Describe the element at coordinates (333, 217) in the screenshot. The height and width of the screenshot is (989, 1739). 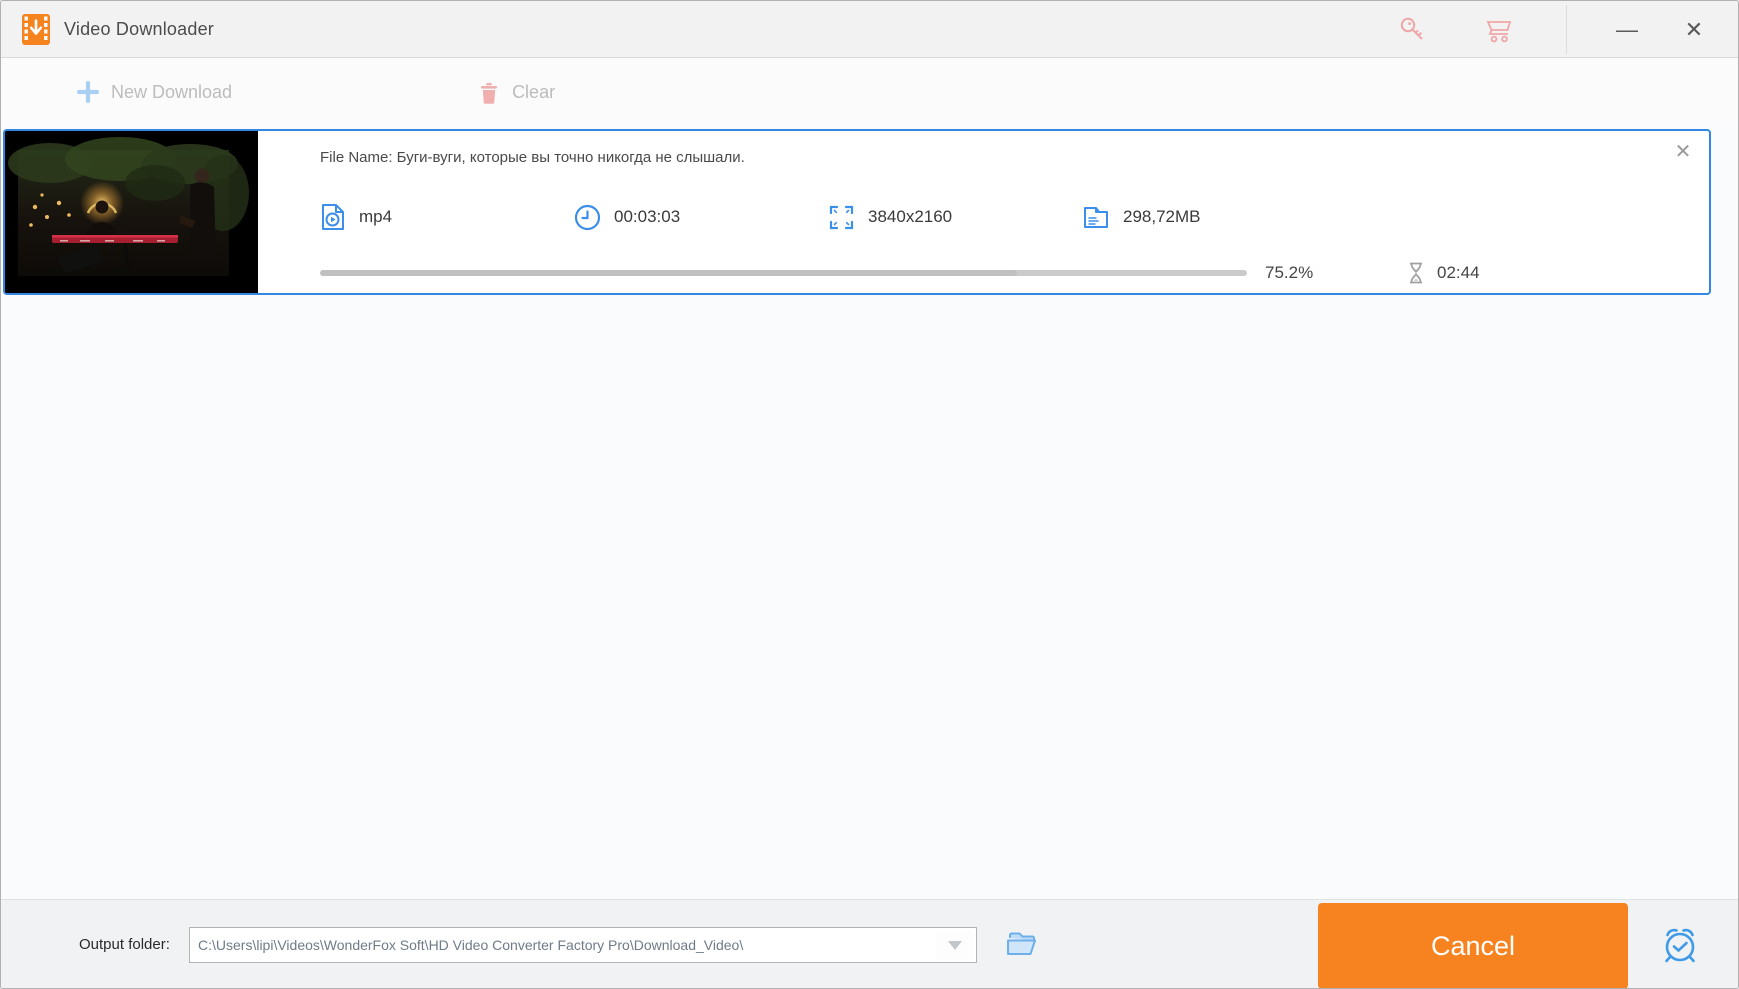
I see `video-file-icon` at that location.